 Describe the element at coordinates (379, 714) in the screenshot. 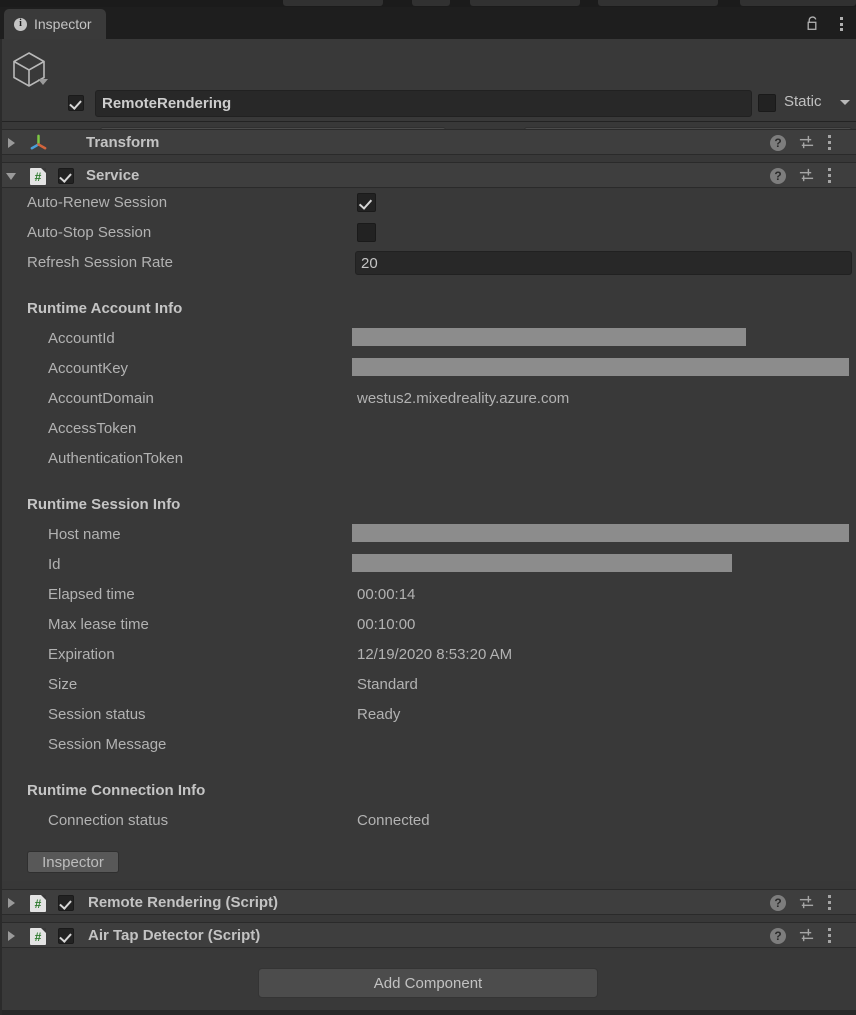

I see `info-value: Ready` at that location.